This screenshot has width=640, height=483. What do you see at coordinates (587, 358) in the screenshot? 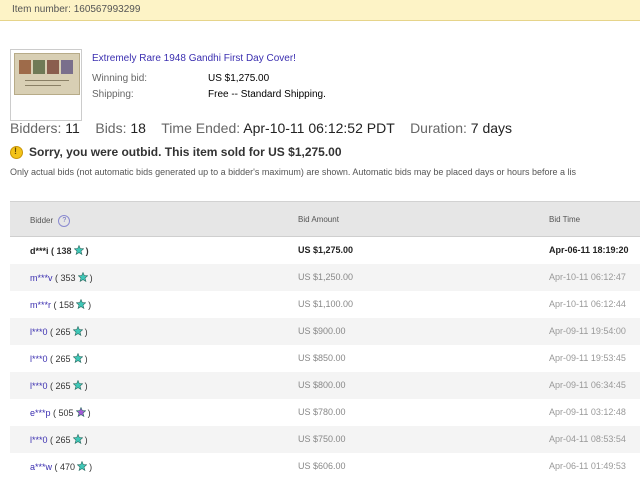
I see `bid-time-cell: Apr-09-11 19:53:45` at bounding box center [587, 358].